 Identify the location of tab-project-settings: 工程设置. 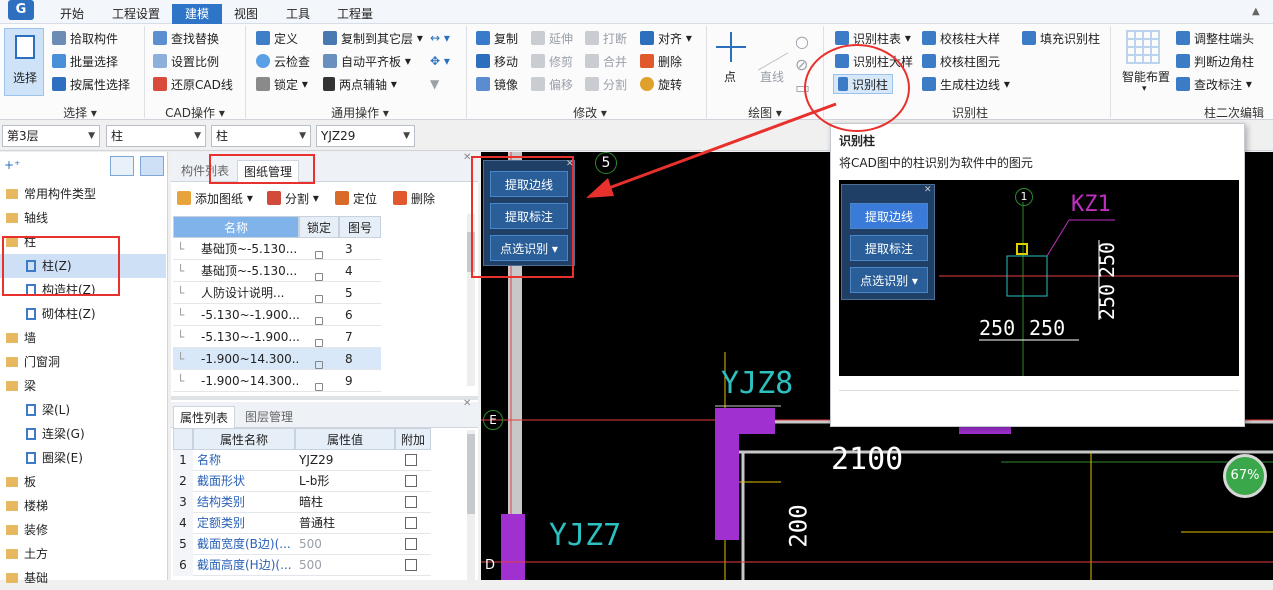
(136, 14).